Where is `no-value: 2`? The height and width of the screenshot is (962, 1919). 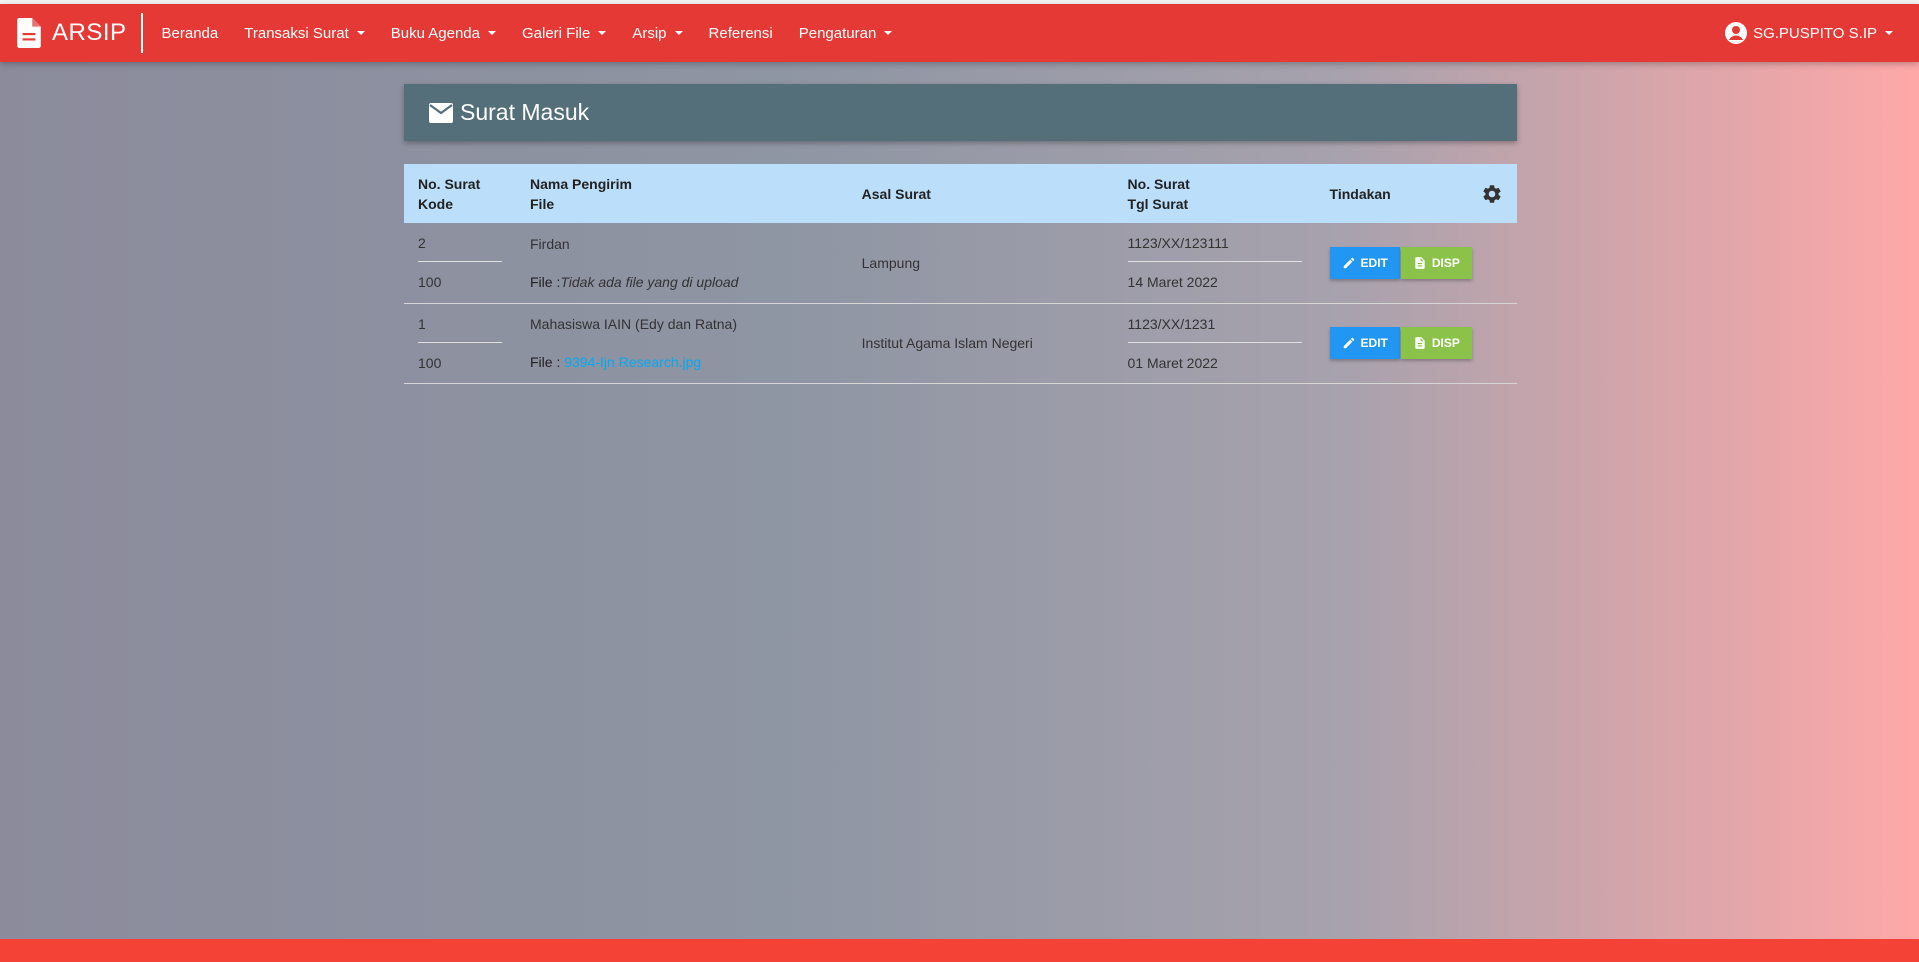 no-value: 2 is located at coordinates (460, 249).